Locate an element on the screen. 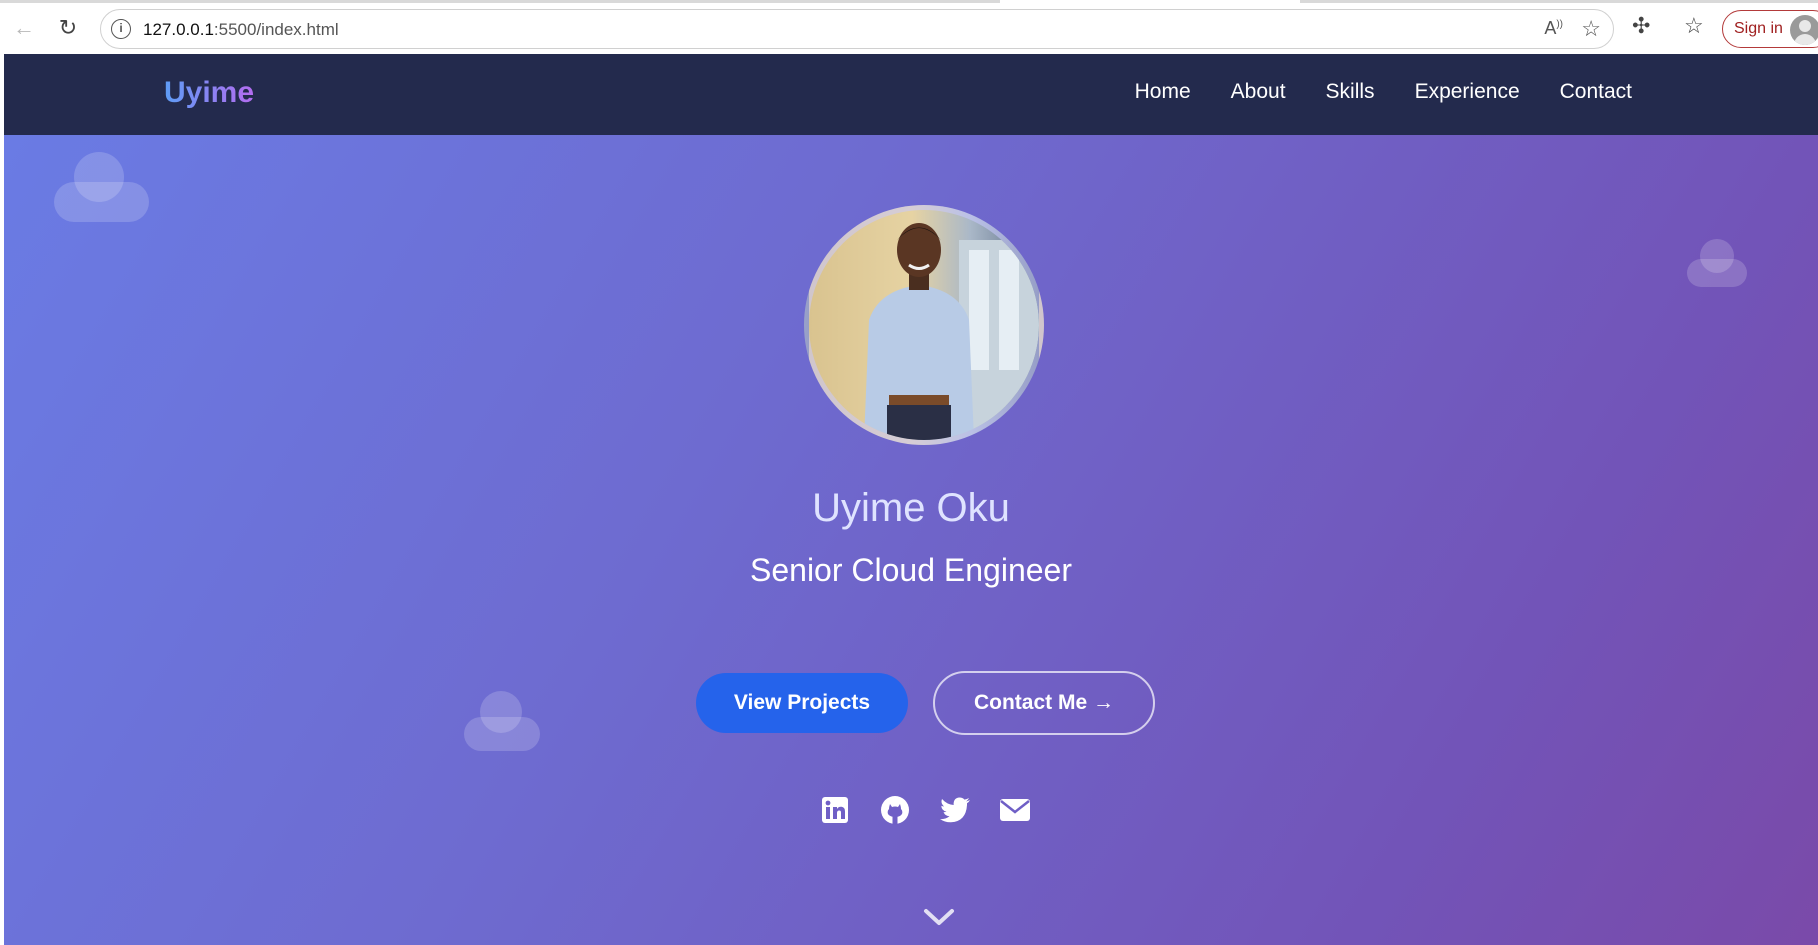 The width and height of the screenshot is (1818, 945). reload-icon: ↻ is located at coordinates (68, 28).